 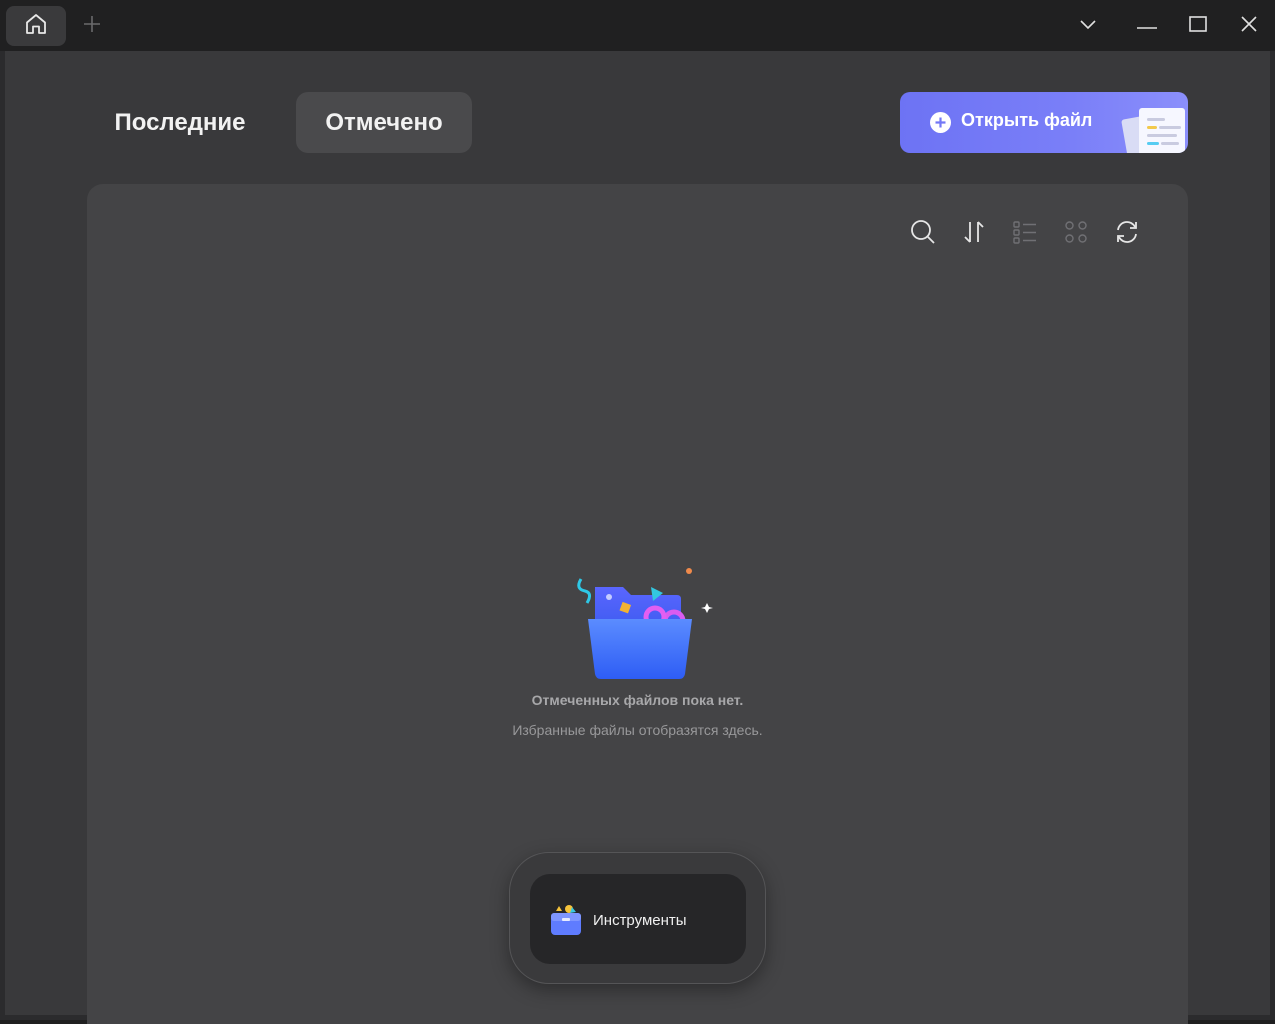 I want to click on maximize-button, so click(x=1198, y=26).